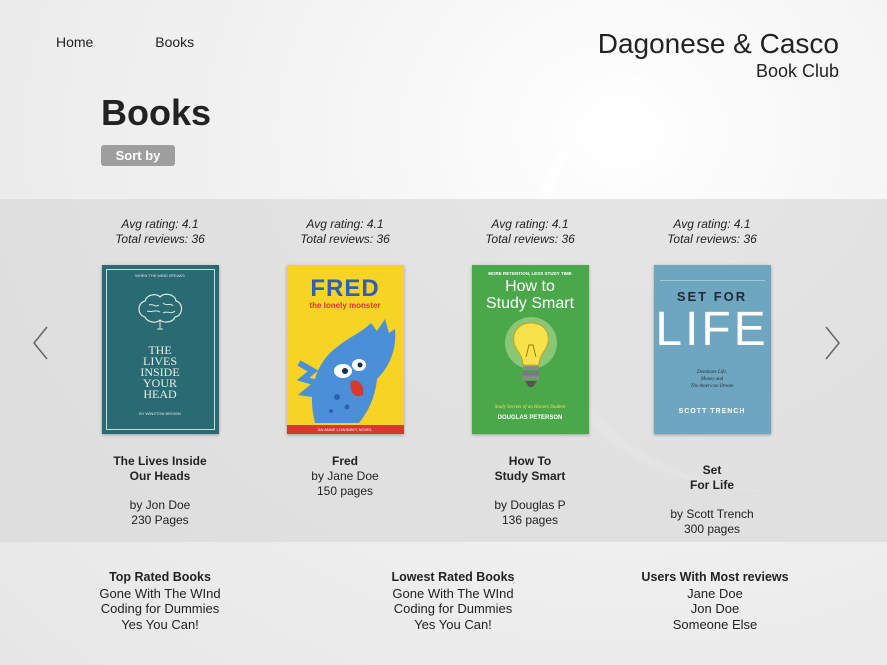 The image size is (887, 665). What do you see at coordinates (712, 478) in the screenshot?
I see `book-title: Set For Life` at bounding box center [712, 478].